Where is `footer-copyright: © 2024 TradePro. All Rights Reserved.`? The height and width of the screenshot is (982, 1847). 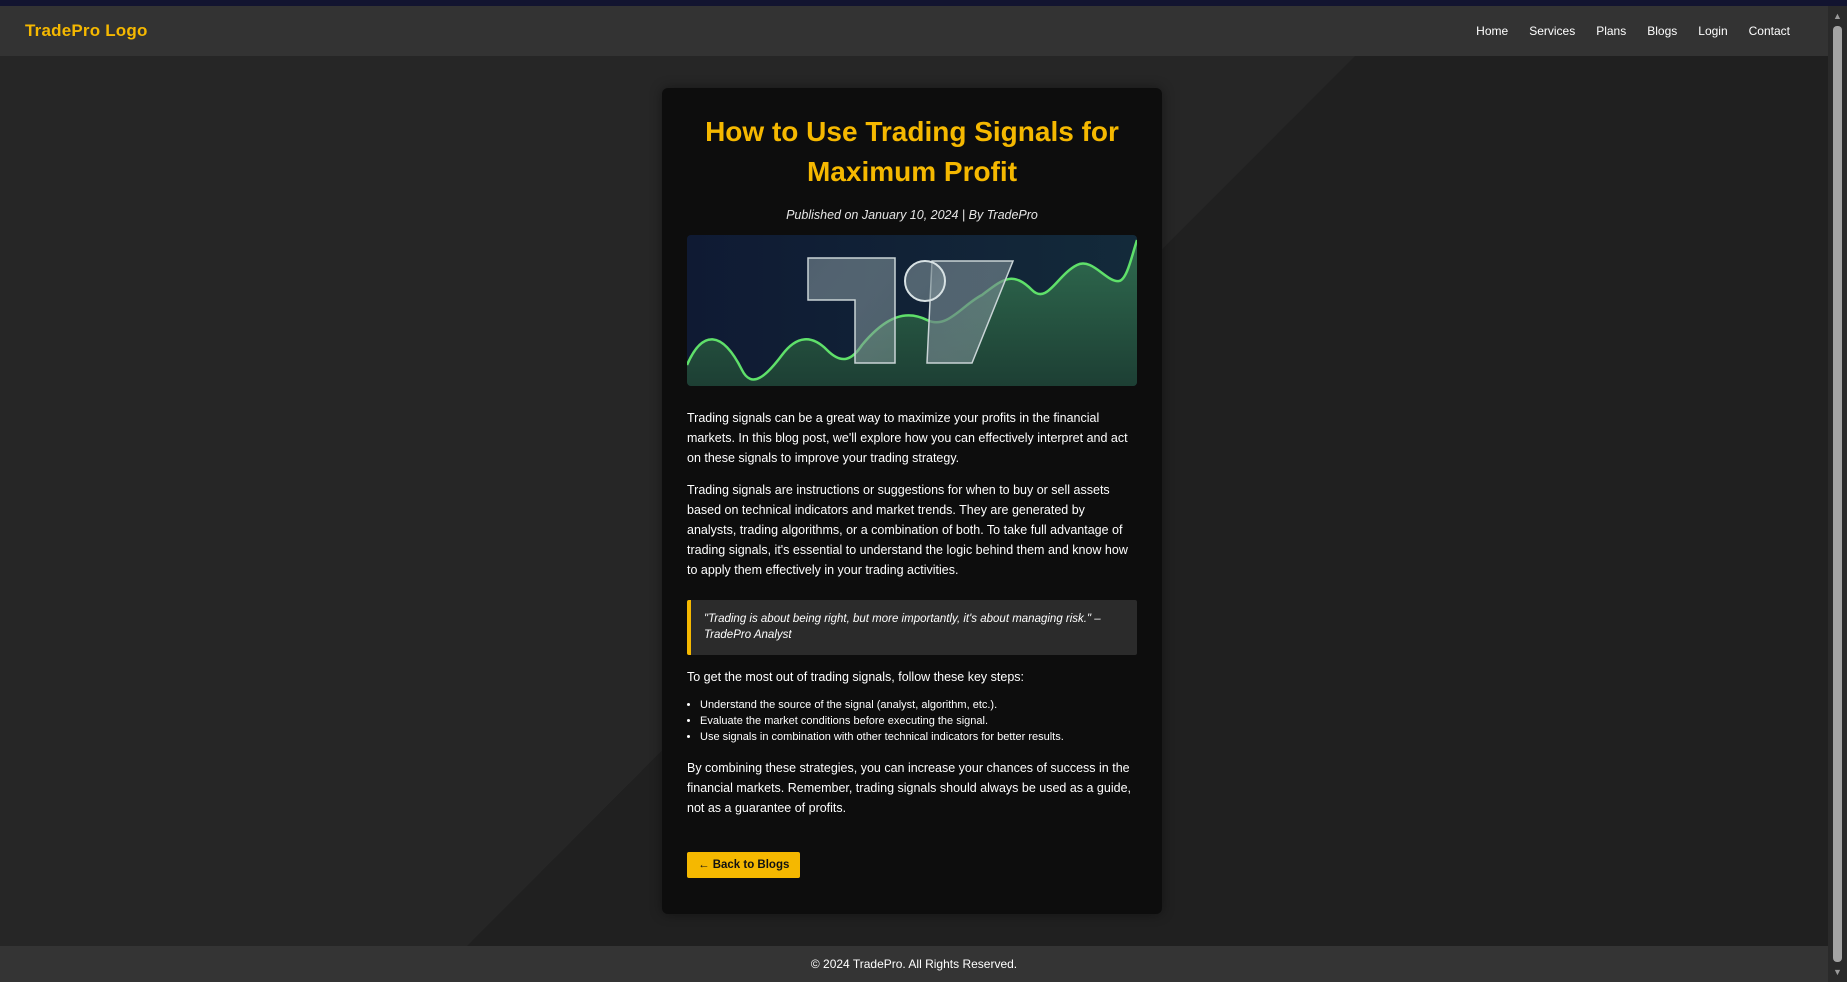 footer-copyright: © 2024 TradePro. All Rights Reserved. is located at coordinates (914, 964).